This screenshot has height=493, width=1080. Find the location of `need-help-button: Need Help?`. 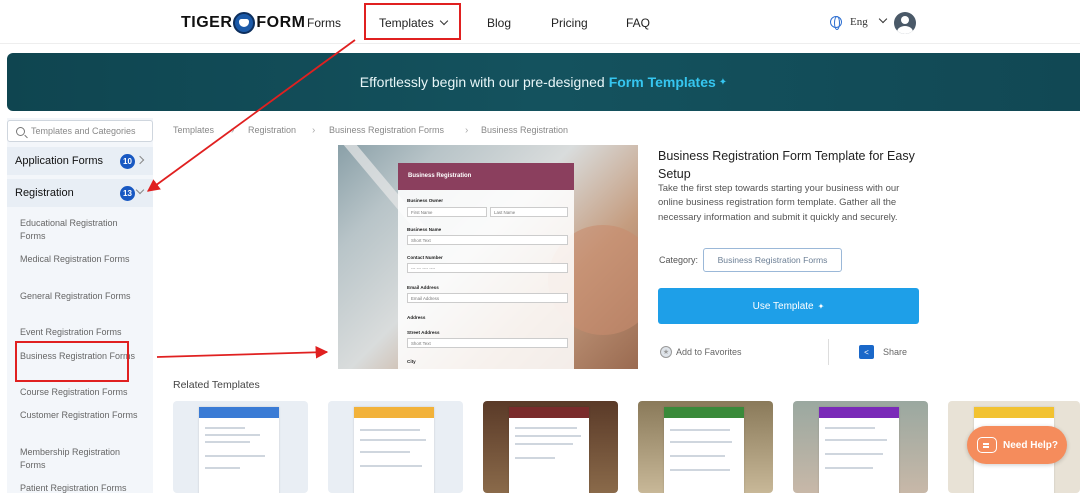

need-help-button: Need Help? is located at coordinates (1017, 445).